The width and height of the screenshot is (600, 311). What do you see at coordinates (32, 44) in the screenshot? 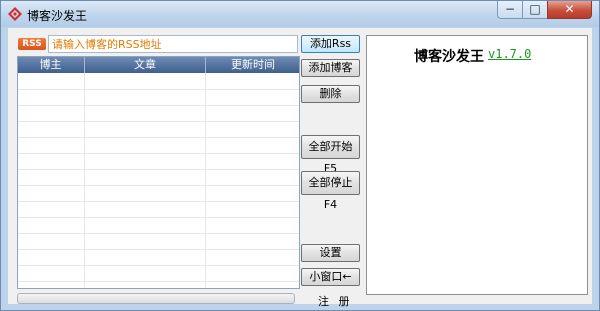
I see `rss-badge: RSS` at bounding box center [32, 44].